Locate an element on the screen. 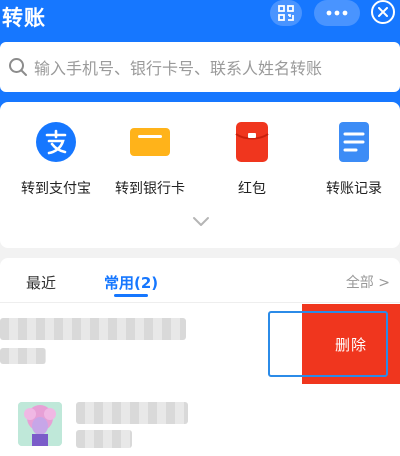 The image size is (400, 456). divider is located at coordinates (200, 302).